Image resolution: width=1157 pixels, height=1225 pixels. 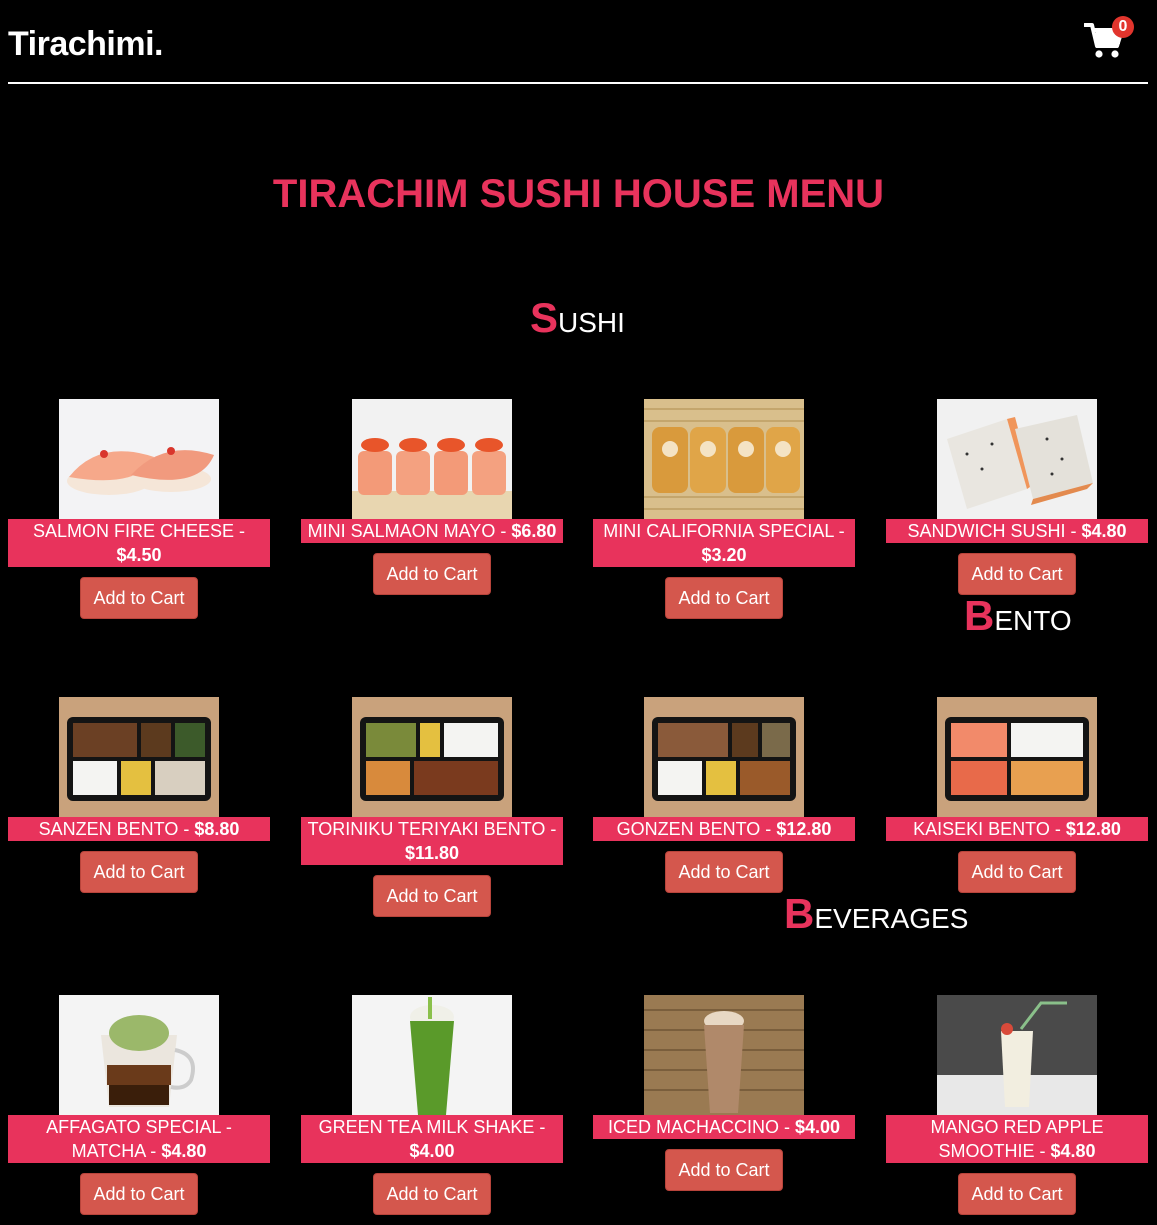 I want to click on menu-item-card: MINI SALMAON MAYO - $6.80 Add to Cart, so click(x=432, y=497).